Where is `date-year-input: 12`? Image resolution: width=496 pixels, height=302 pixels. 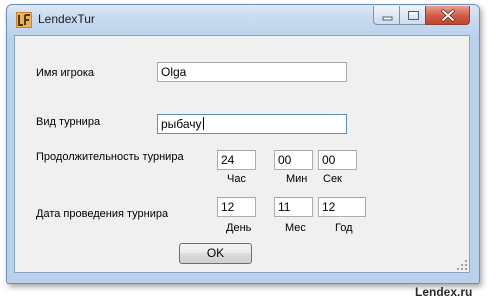
date-year-input: 12 is located at coordinates (342, 207).